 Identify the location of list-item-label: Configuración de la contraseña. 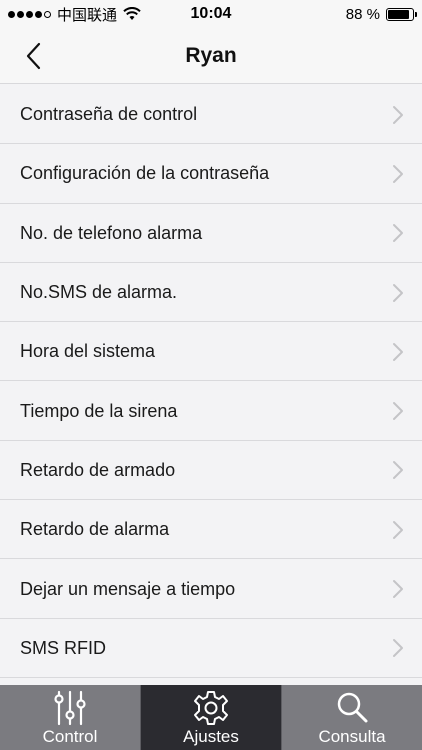
(145, 173).